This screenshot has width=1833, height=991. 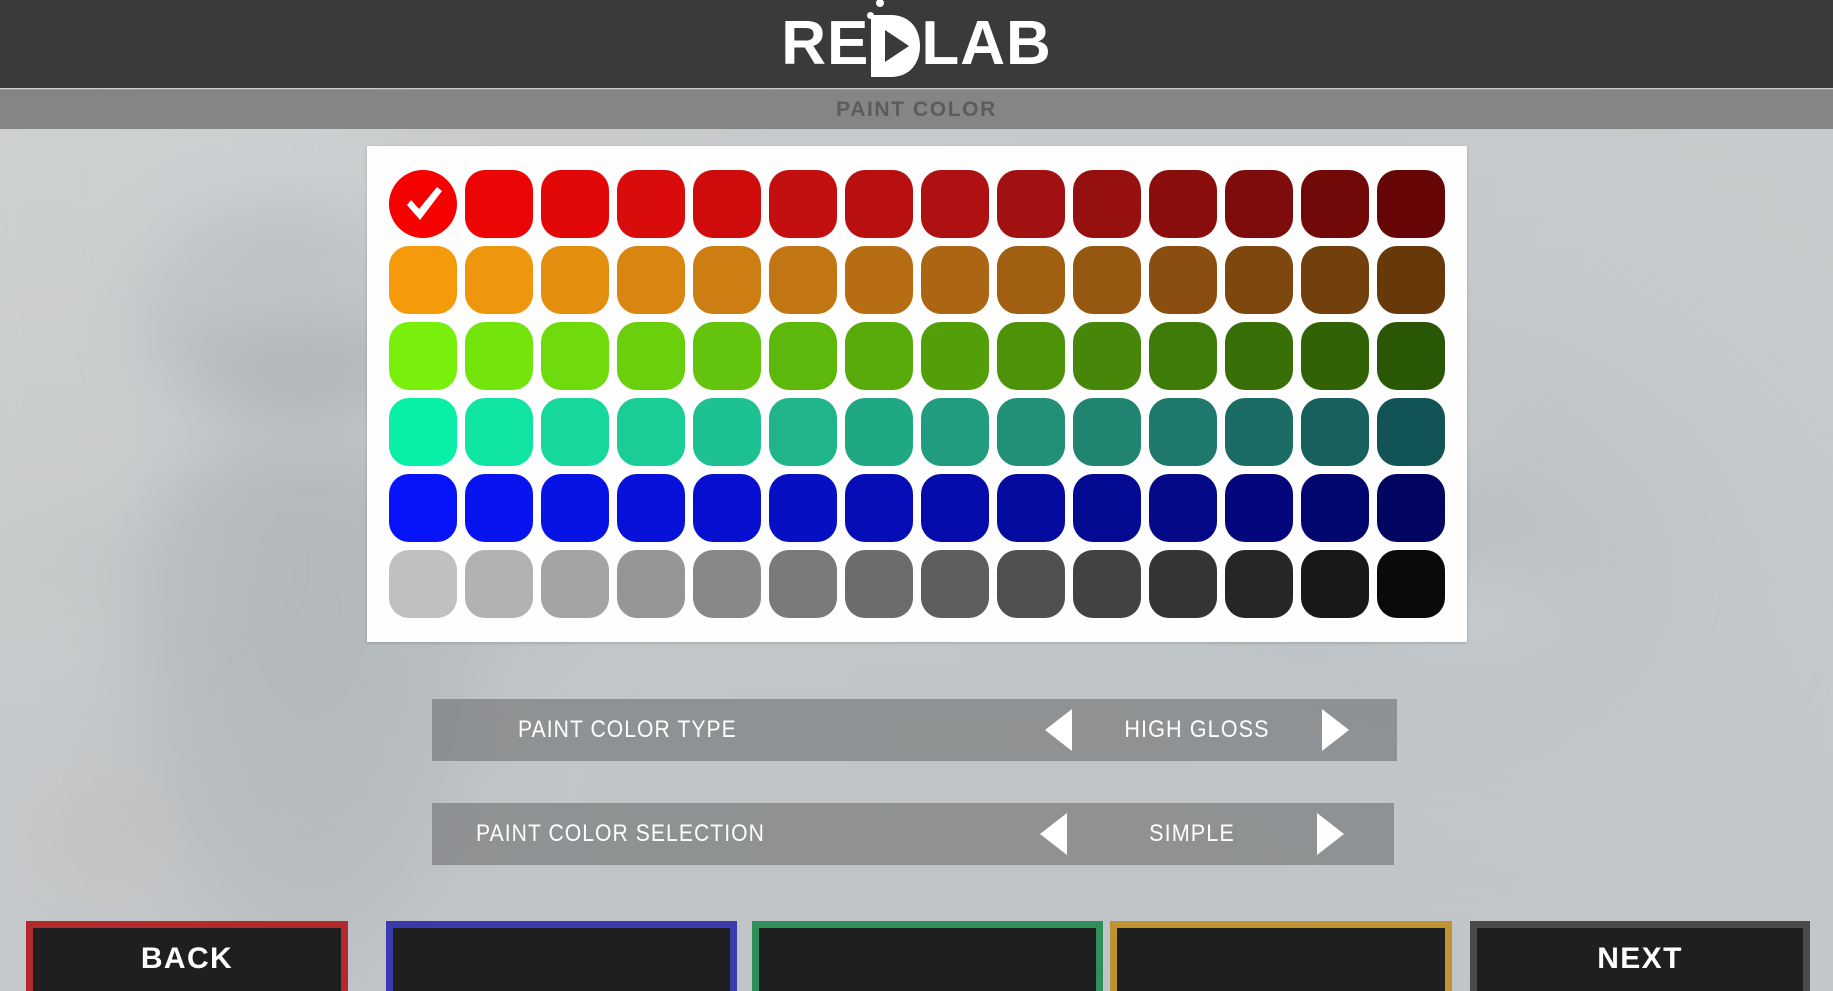 What do you see at coordinates (620, 833) in the screenshot?
I see `selector-label-paint-color-selection: PAINT COLOR SELECTION` at bounding box center [620, 833].